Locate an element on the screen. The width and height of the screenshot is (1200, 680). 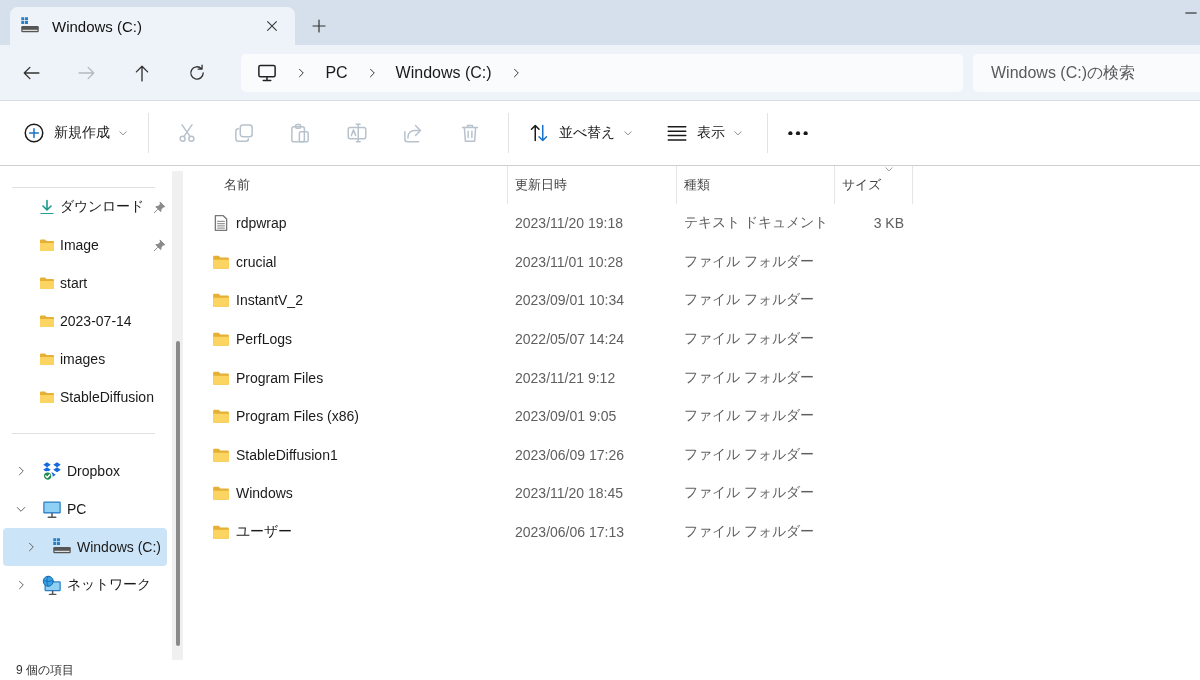
tree-item: ネットワーク is located at coordinates (85, 585).